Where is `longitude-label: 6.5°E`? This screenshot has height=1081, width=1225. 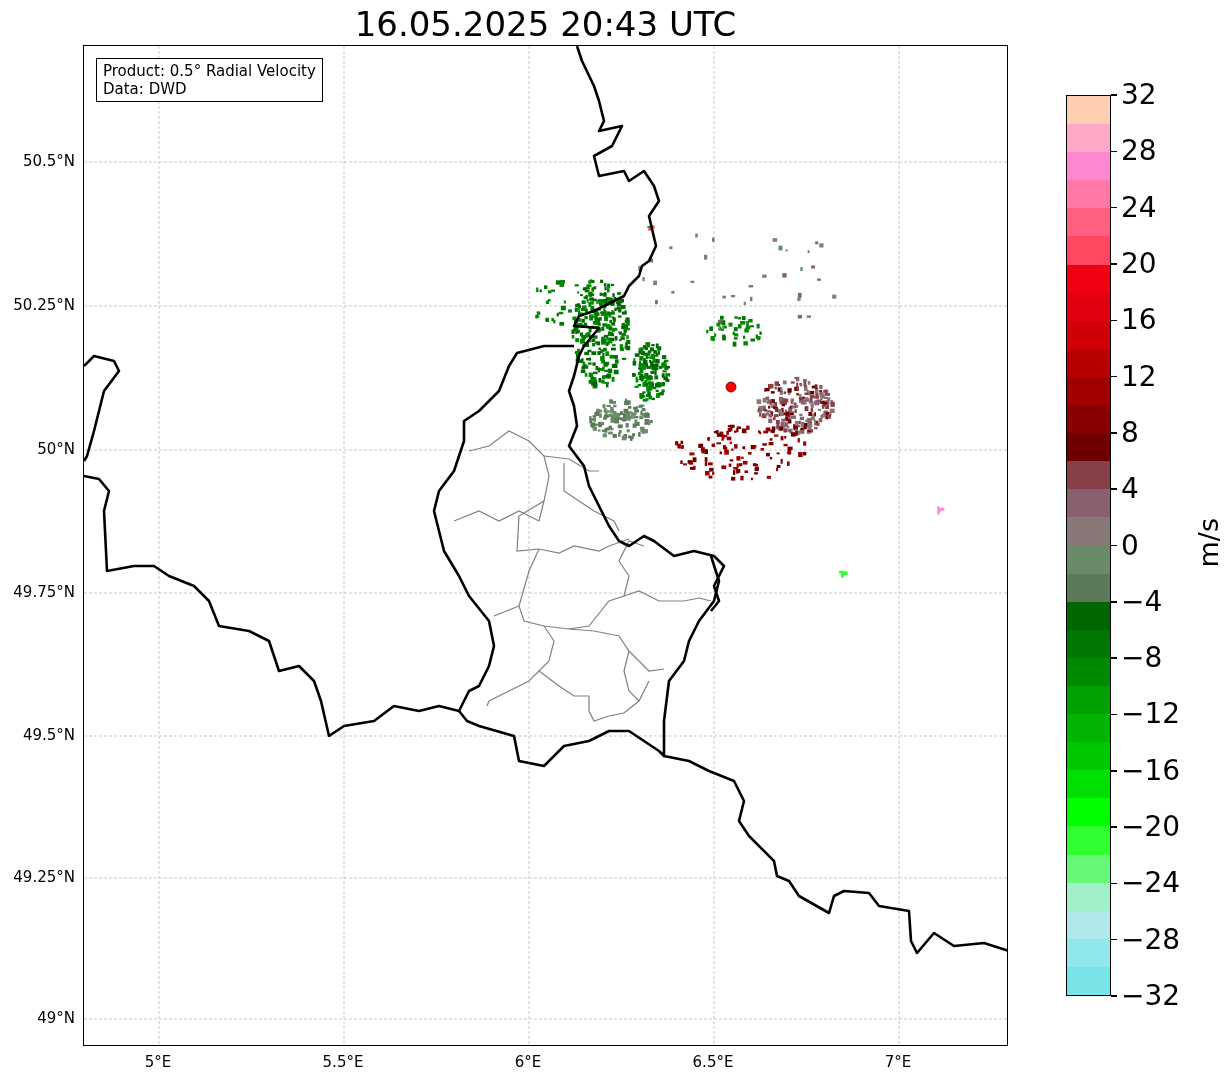 longitude-label: 6.5°E is located at coordinates (713, 1062).